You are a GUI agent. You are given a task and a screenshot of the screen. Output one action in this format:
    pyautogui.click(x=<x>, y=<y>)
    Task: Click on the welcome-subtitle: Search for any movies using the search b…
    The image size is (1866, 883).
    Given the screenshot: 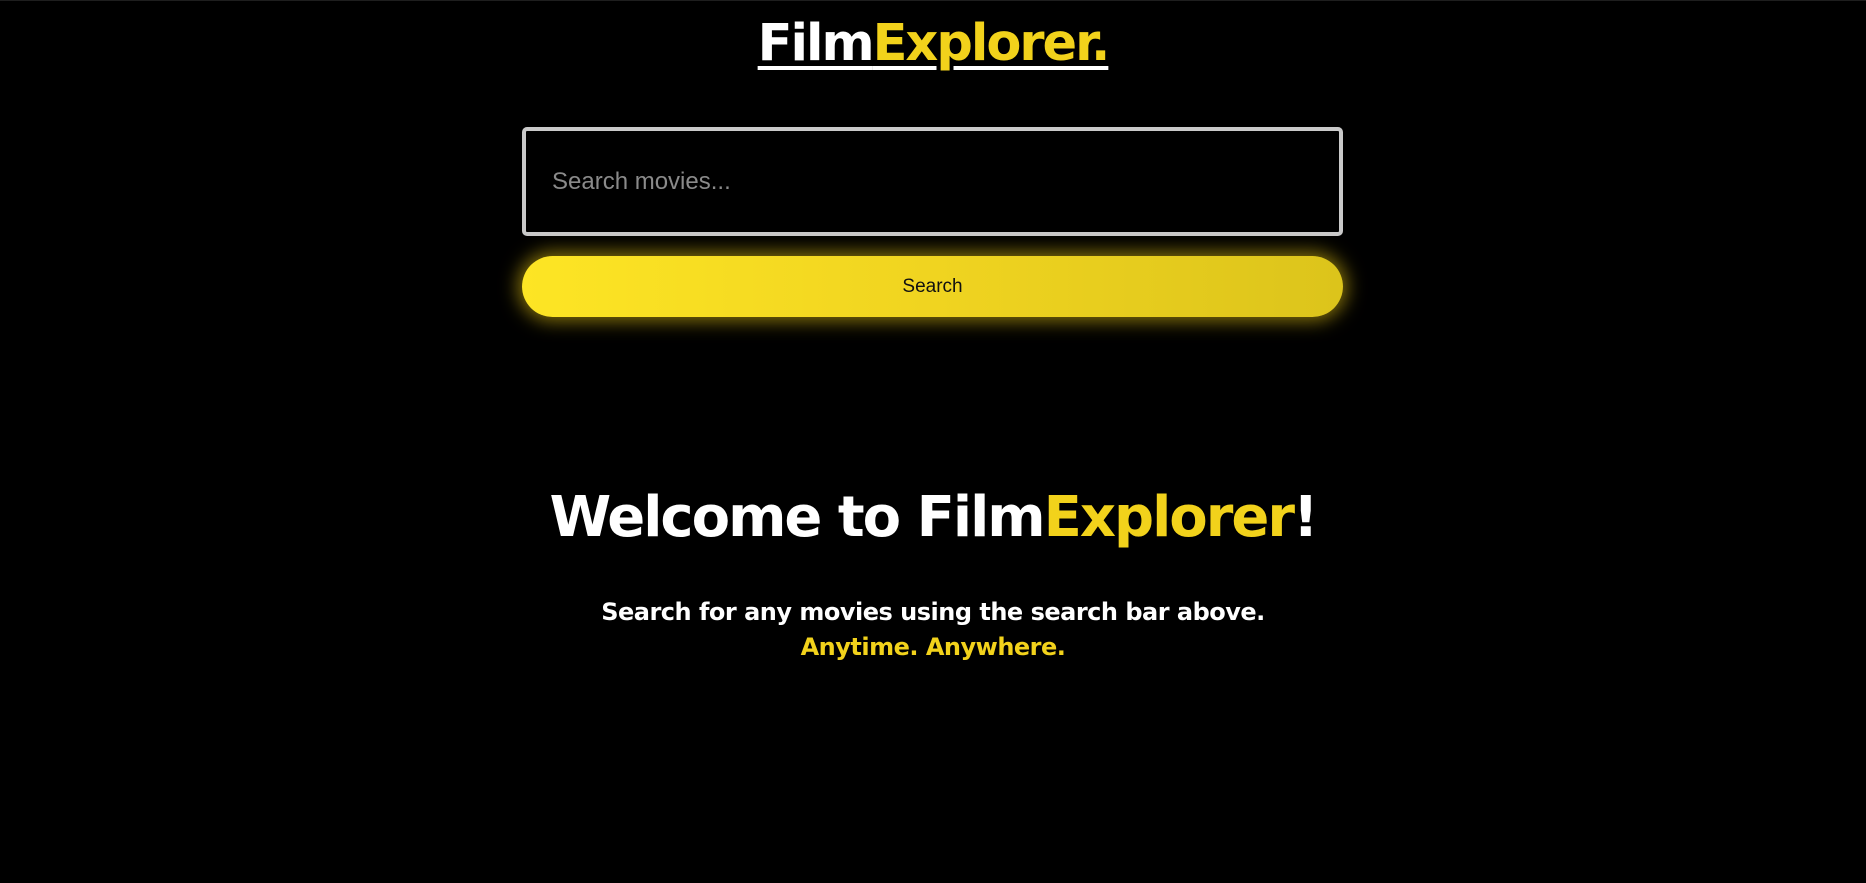 What is the action you would take?
    pyautogui.click(x=933, y=630)
    